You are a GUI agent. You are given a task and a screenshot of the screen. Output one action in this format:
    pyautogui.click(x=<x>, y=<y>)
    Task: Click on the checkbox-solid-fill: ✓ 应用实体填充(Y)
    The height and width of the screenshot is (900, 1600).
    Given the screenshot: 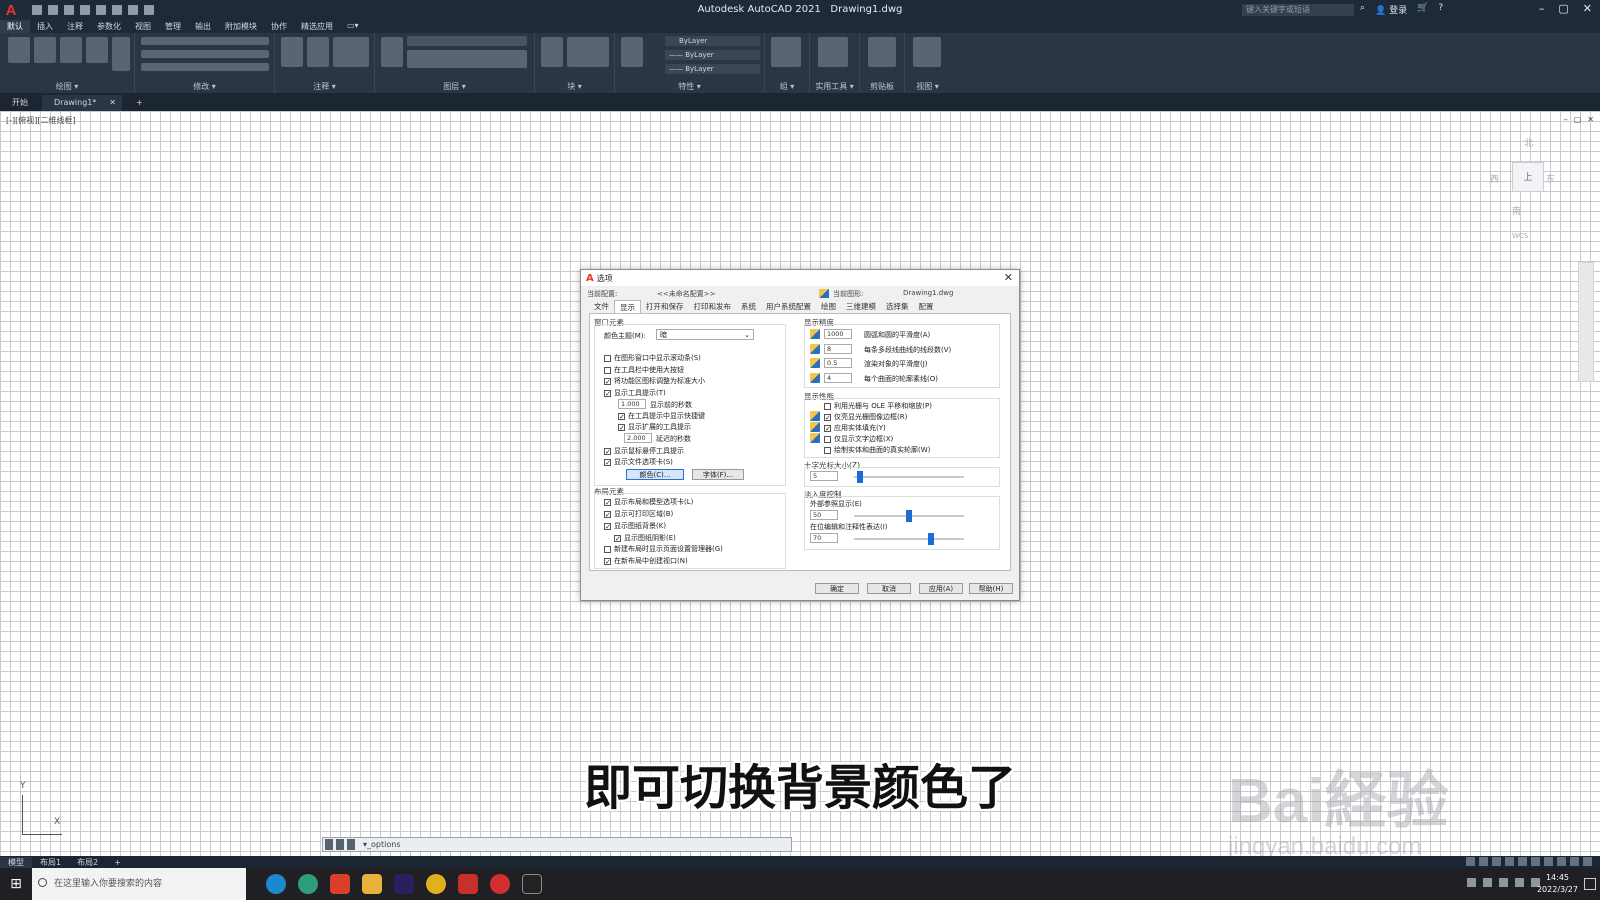 What is the action you would take?
    pyautogui.click(x=855, y=428)
    